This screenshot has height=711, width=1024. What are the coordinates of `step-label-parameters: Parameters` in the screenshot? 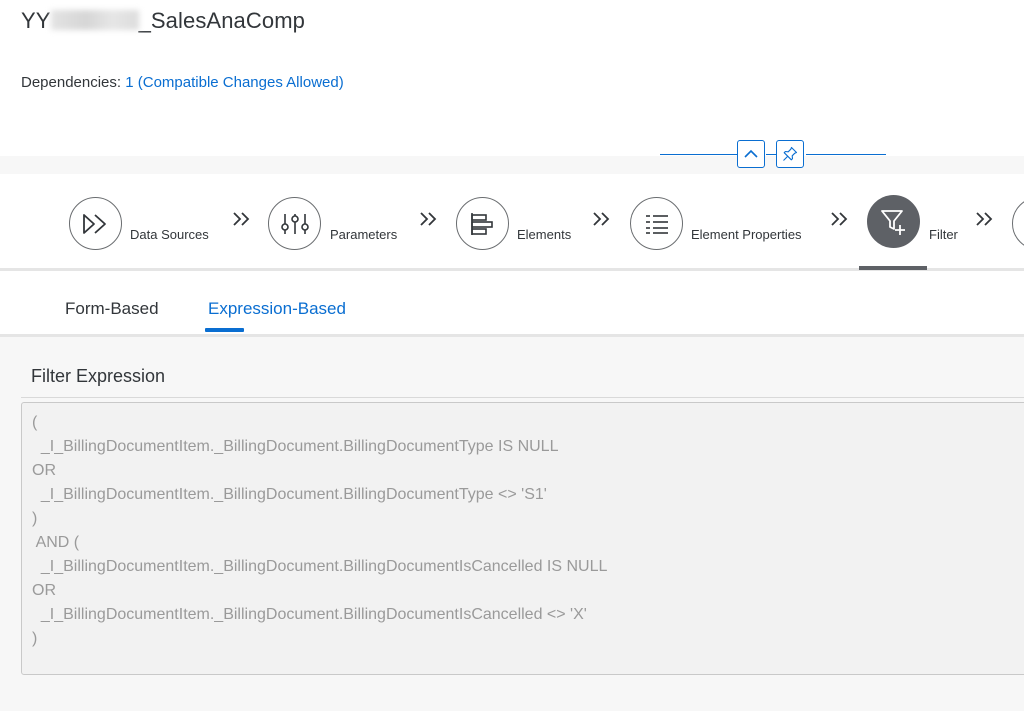 It's located at (363, 234).